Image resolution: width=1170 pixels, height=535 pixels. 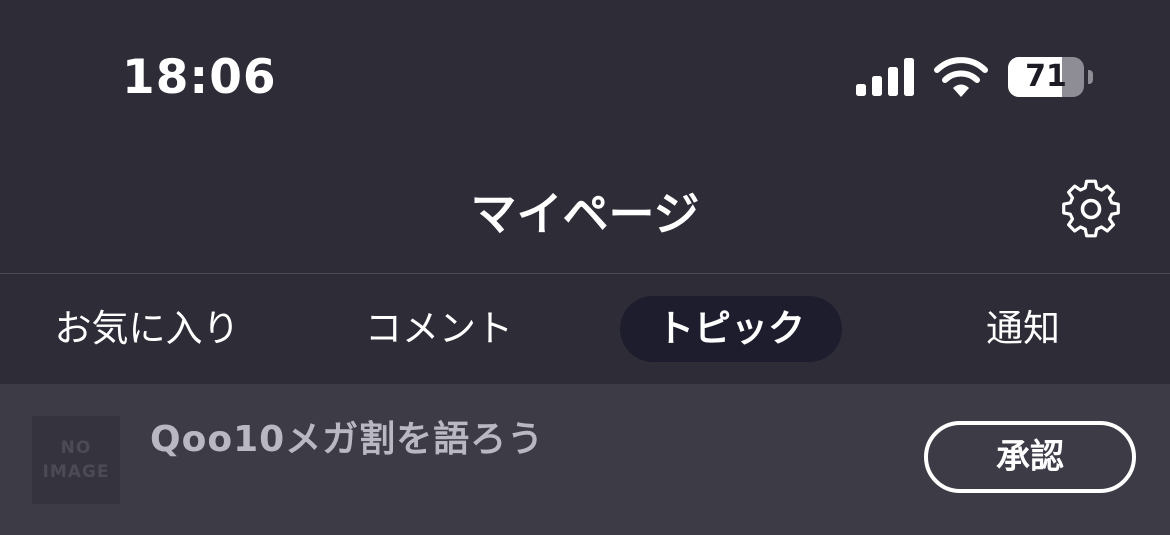 I want to click on battery-icon: 71, so click(x=1051, y=78).